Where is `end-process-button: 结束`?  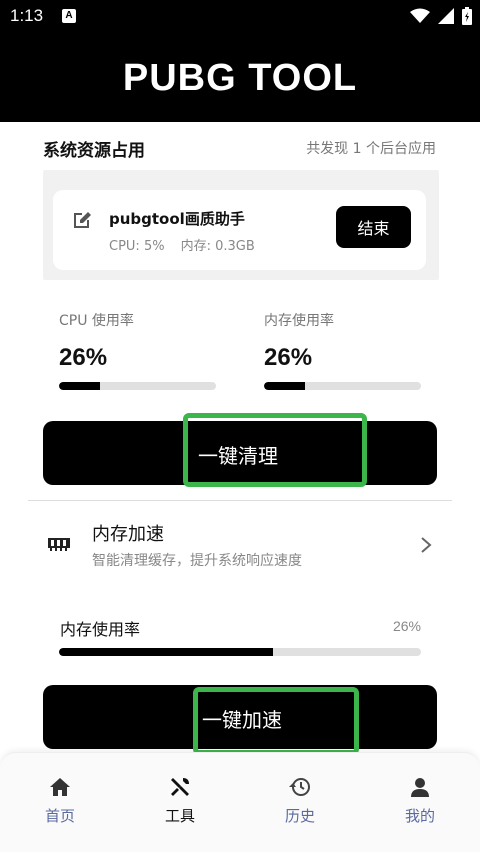 end-process-button: 结束 is located at coordinates (373, 227).